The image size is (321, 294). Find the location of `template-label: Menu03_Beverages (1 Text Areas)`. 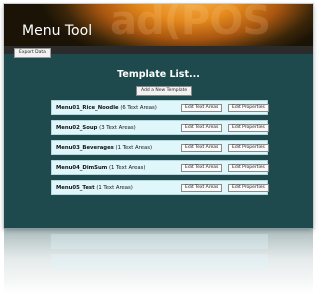

template-label: Menu03_Beverages (1 Text Areas) is located at coordinates (104, 148).